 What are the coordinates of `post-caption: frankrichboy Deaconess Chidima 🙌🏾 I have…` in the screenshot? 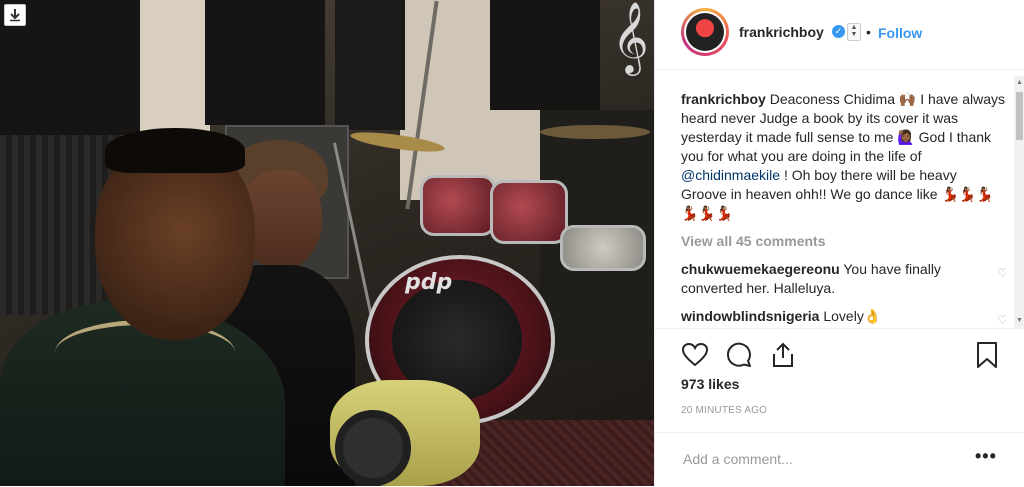 It's located at (843, 156).